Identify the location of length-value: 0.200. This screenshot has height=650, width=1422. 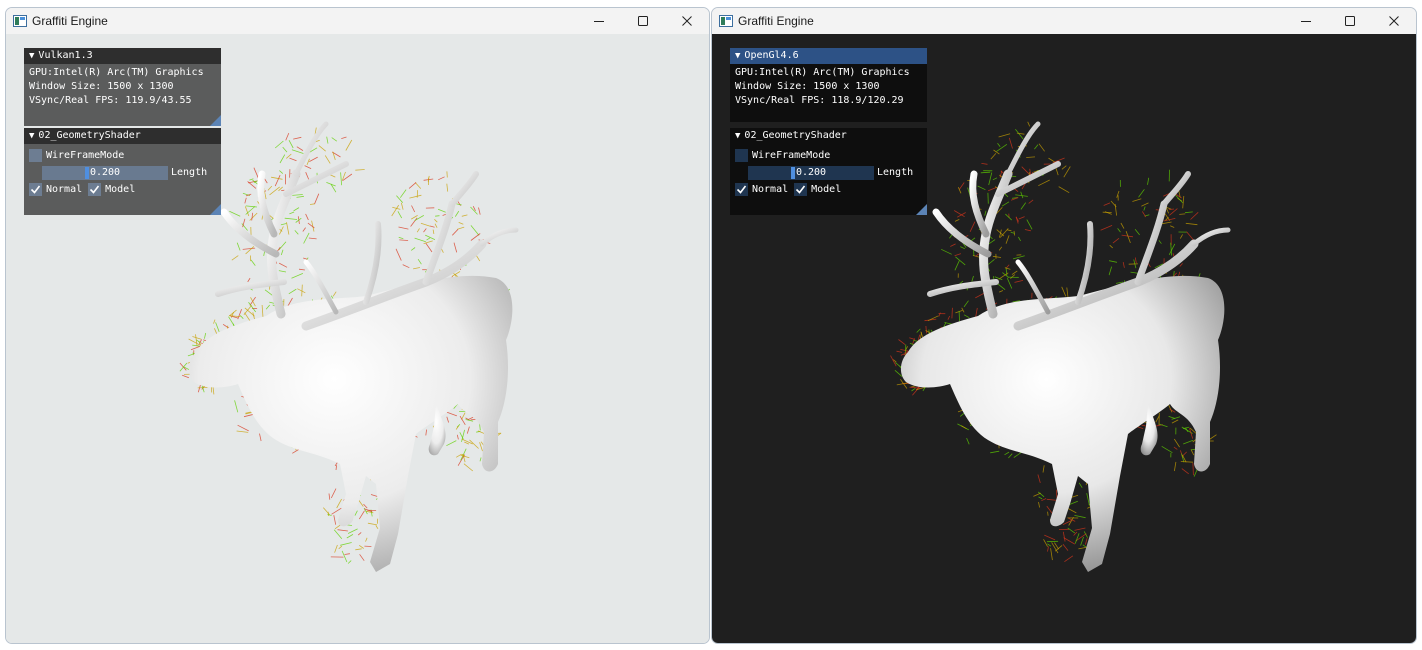
(105, 172).